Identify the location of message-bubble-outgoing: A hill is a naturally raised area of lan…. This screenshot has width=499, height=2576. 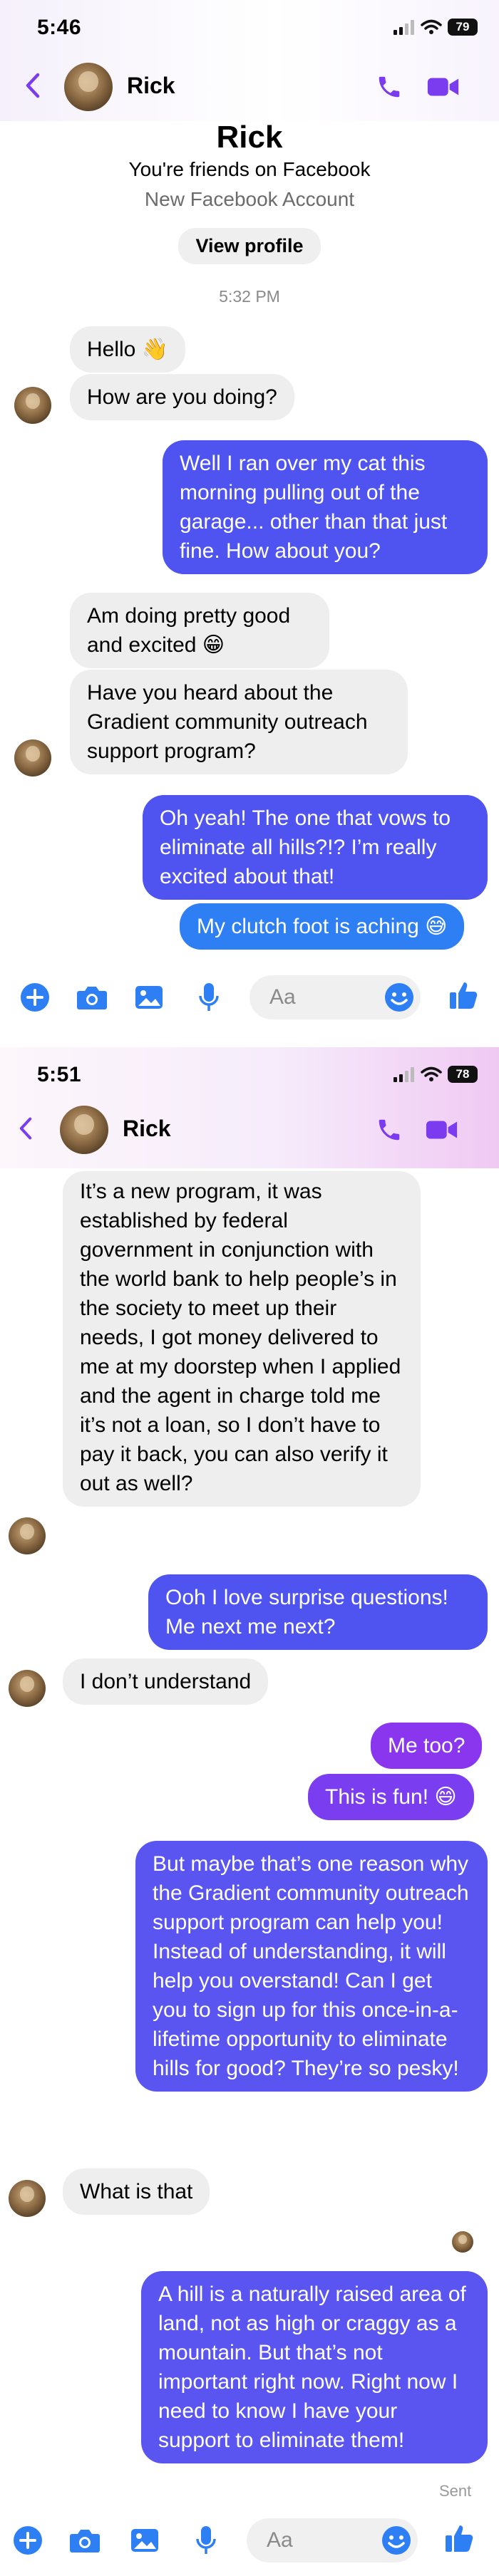
(314, 2367).